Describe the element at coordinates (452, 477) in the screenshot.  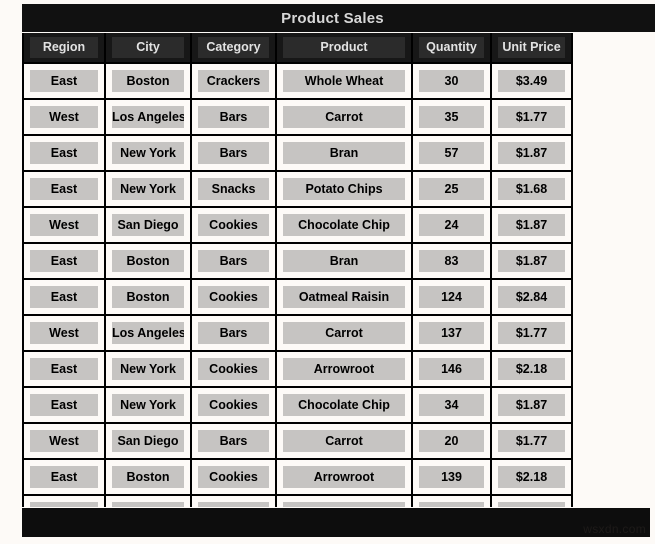
I see `cell-quantity: 139` at that location.